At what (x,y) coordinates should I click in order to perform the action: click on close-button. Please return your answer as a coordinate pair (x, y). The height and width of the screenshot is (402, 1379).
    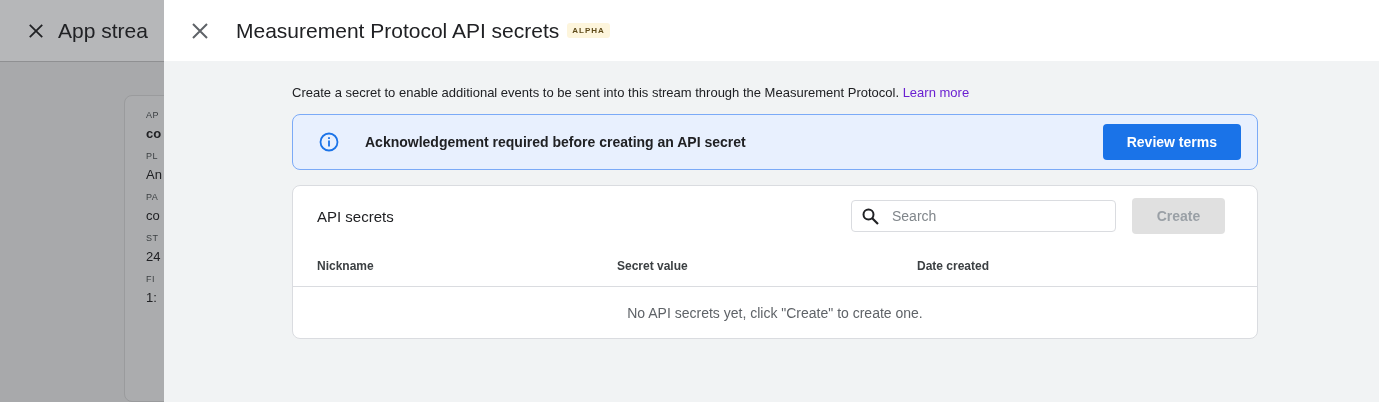
    Looking at the image, I should click on (200, 30).